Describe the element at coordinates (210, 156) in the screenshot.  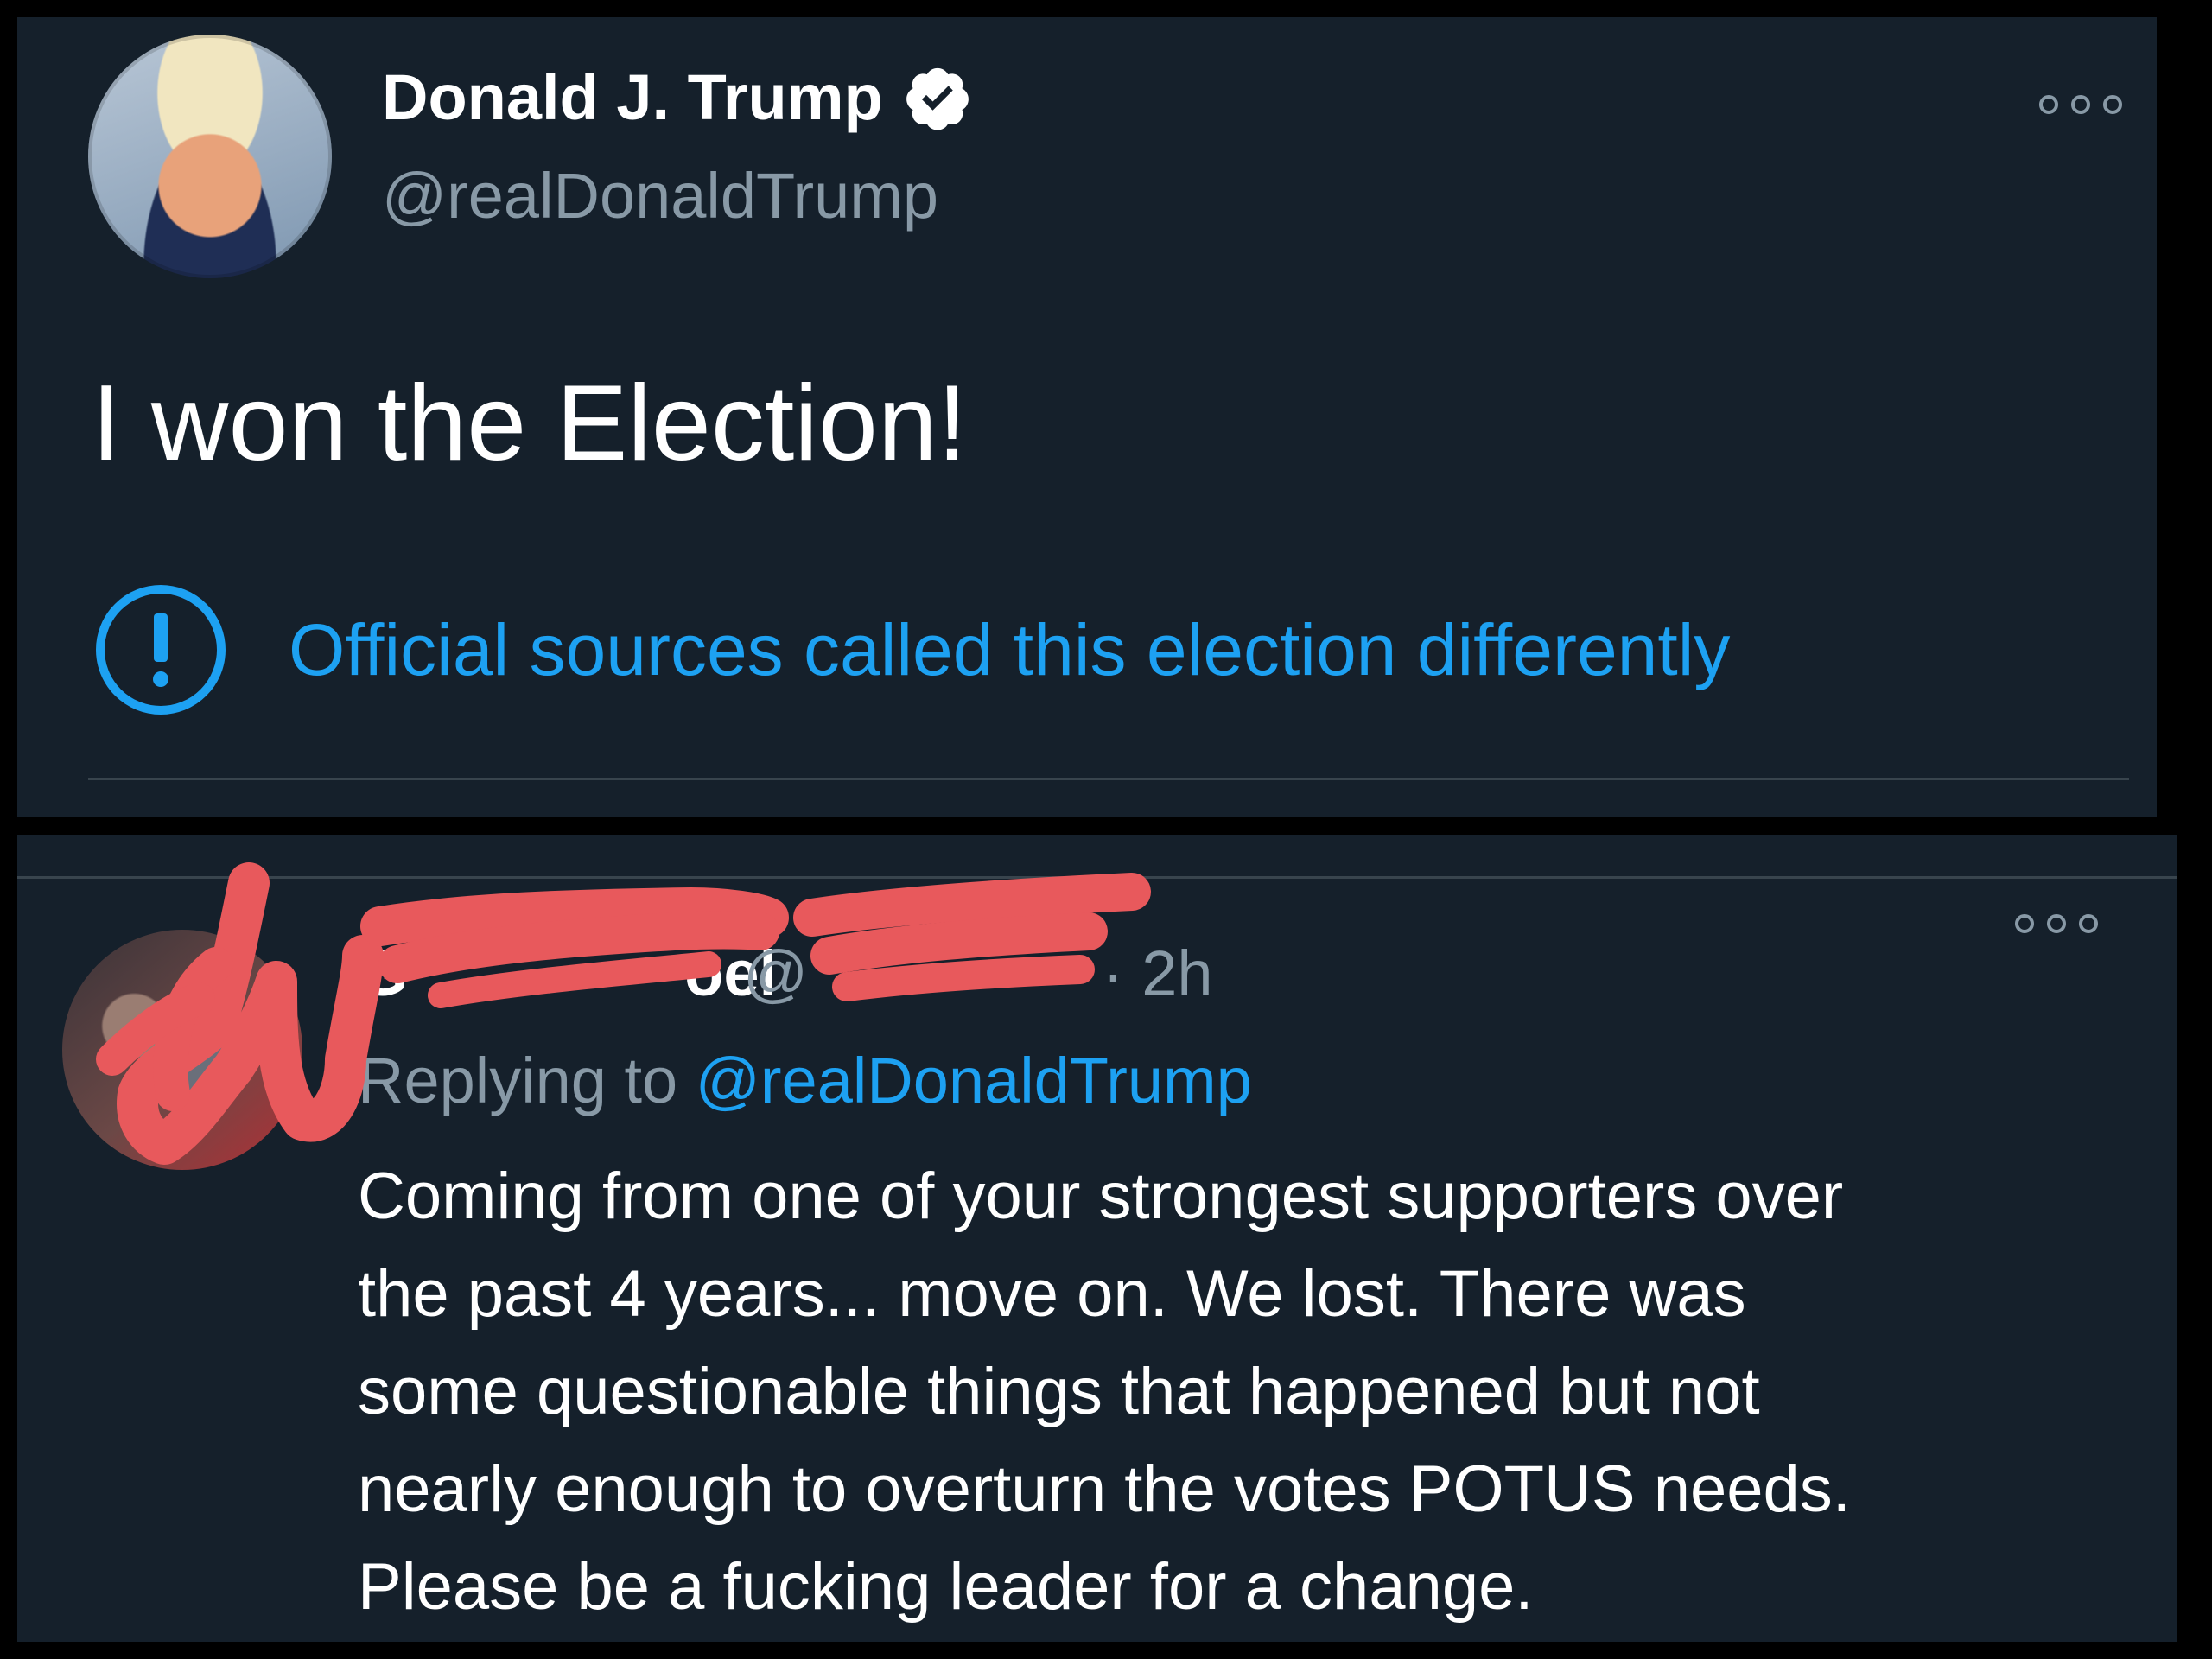
I see `tweet-author-avatar` at that location.